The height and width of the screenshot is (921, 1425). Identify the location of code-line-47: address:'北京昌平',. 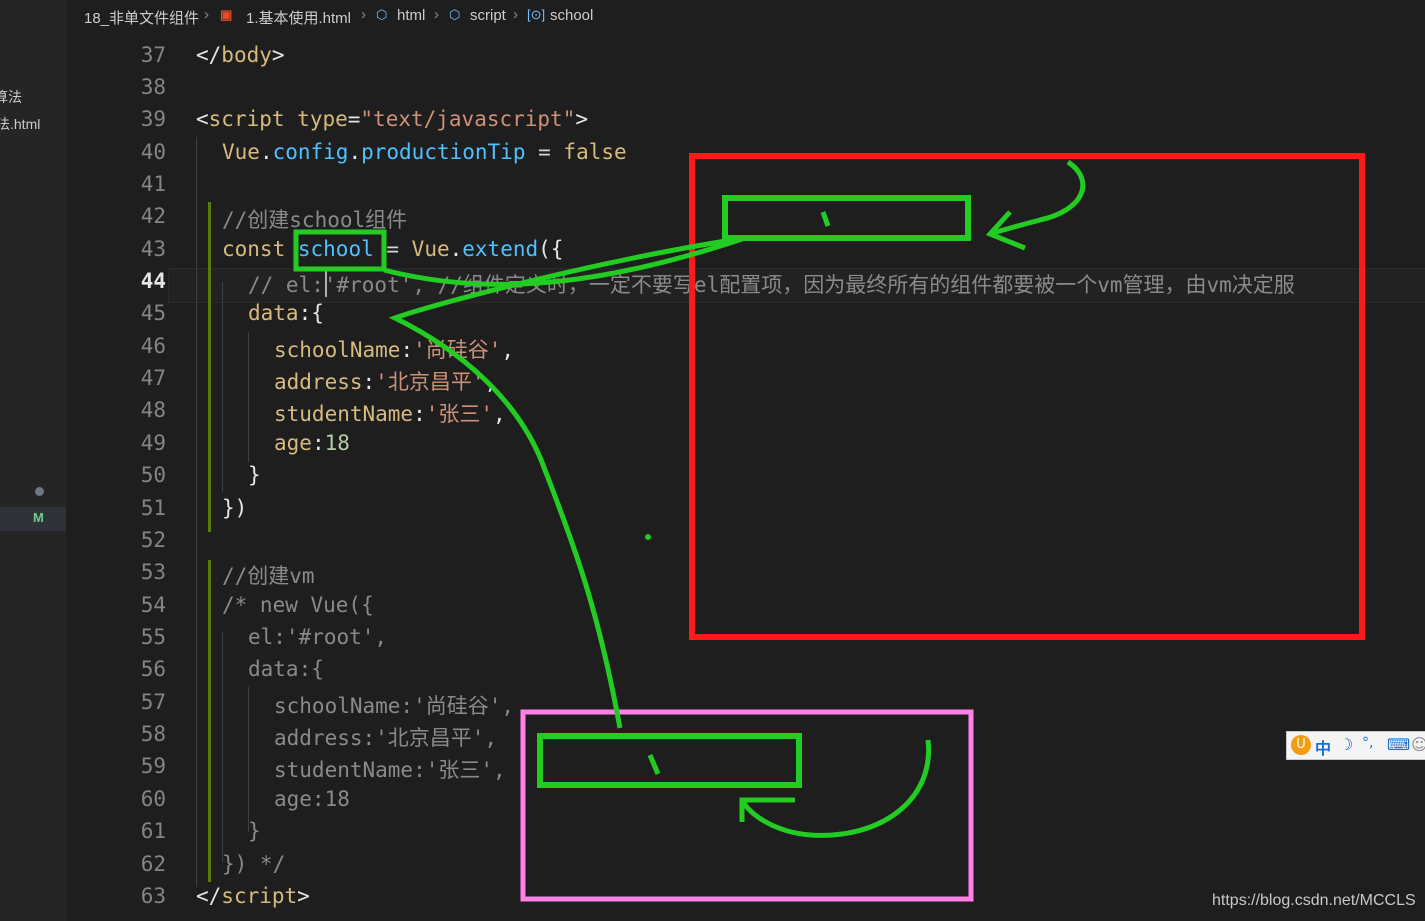
(386, 382).